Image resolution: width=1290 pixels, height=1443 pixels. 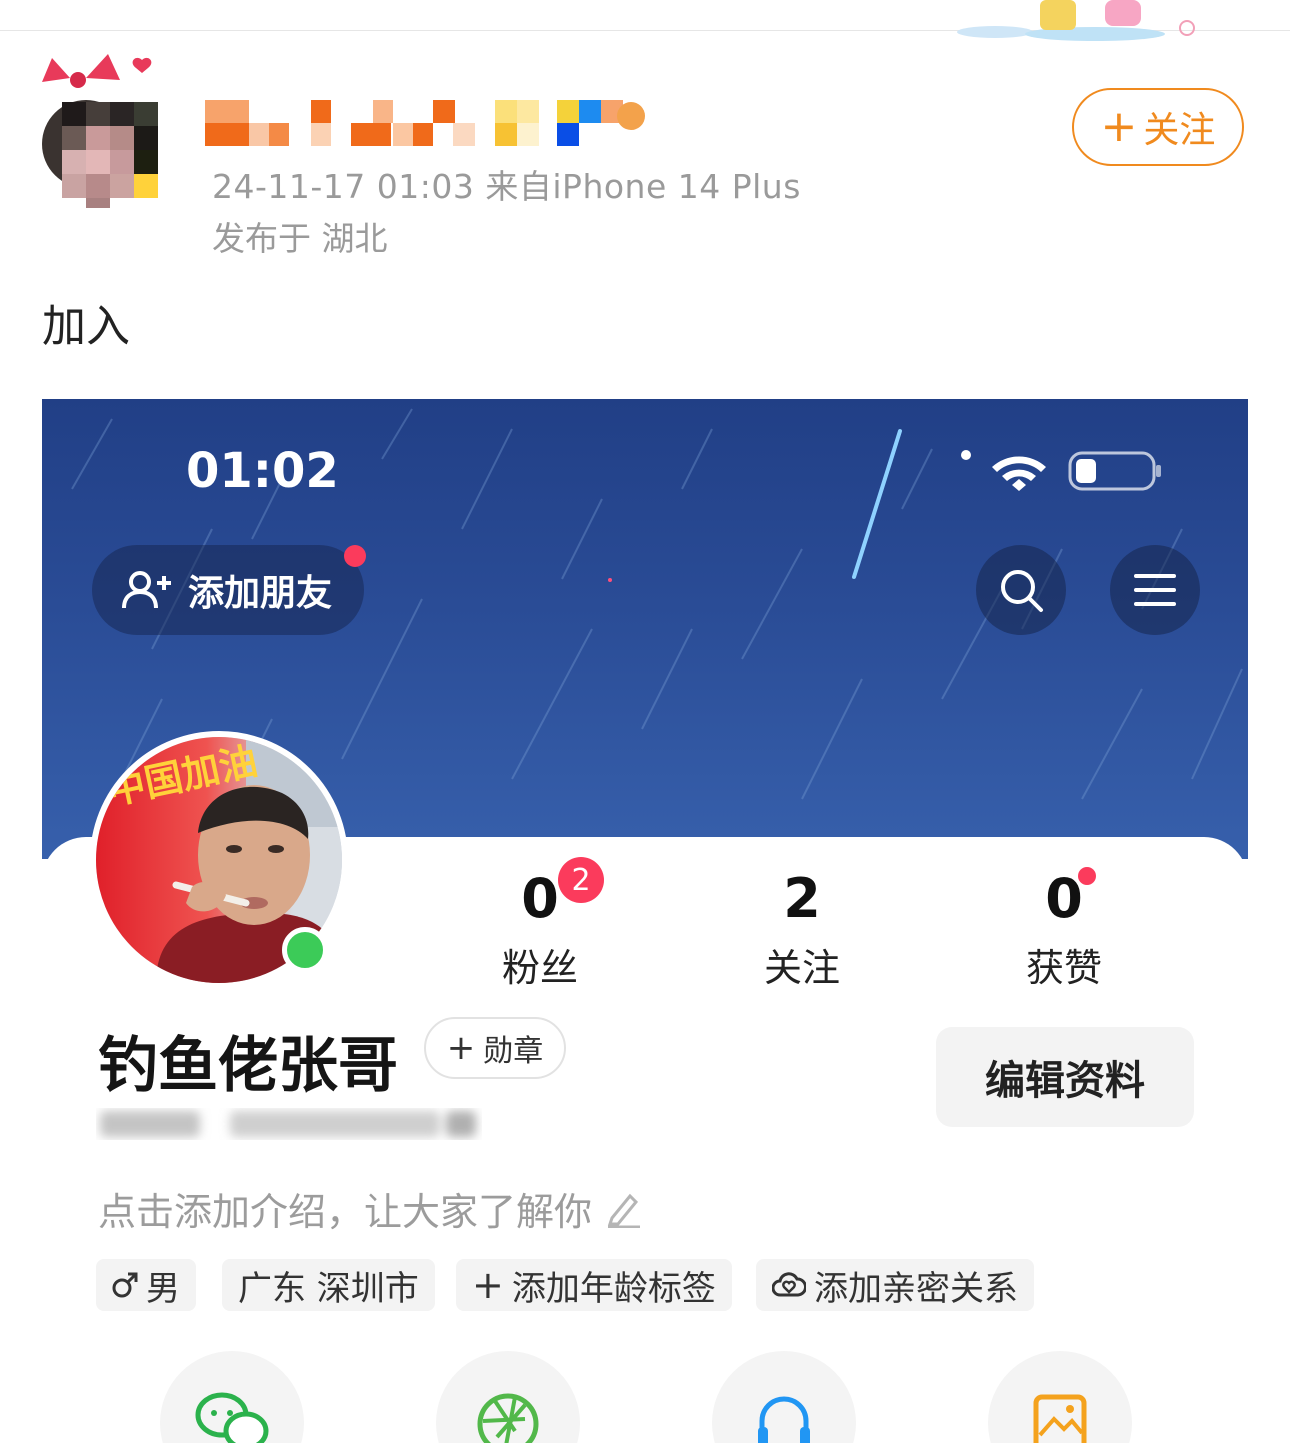 What do you see at coordinates (355, 556) in the screenshot?
I see `notification-dot` at bounding box center [355, 556].